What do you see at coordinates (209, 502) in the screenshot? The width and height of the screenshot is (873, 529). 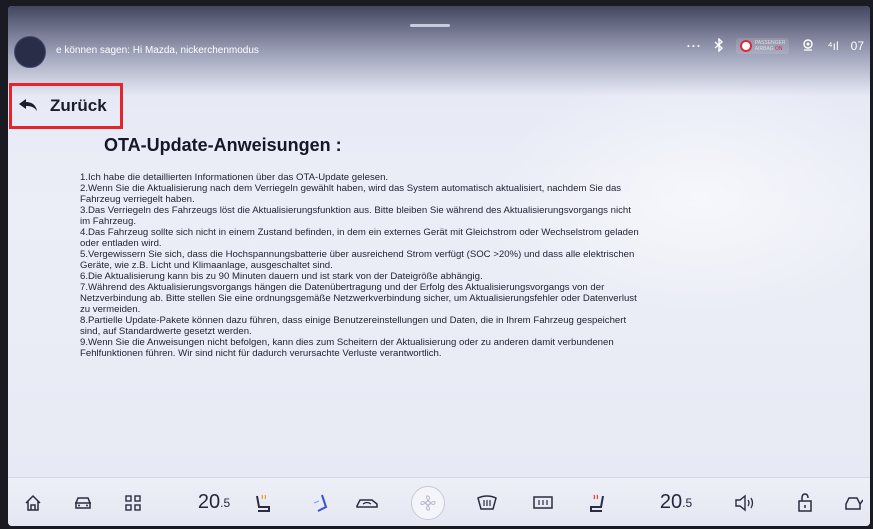 I see `temp-left-main: 20` at bounding box center [209, 502].